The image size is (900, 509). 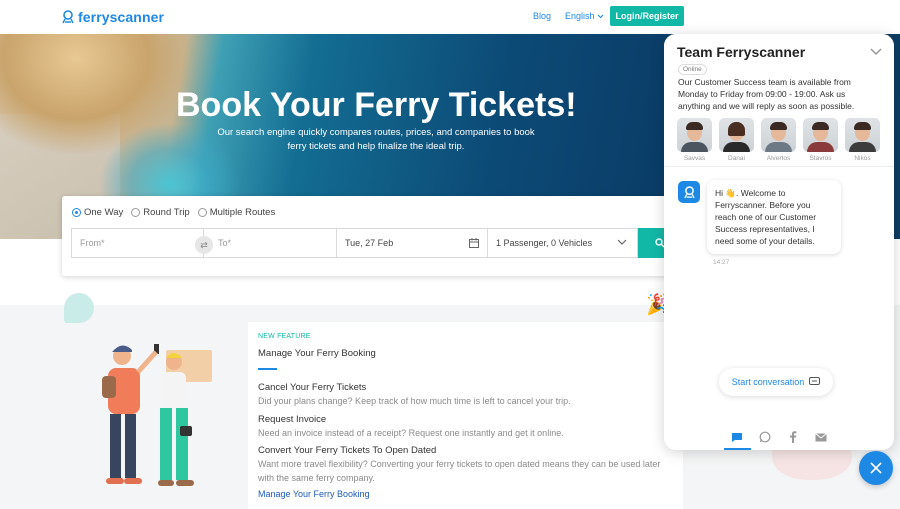 What do you see at coordinates (450, 17) in the screenshot?
I see `top-header: ferryscanner Blog English Login/Register` at bounding box center [450, 17].